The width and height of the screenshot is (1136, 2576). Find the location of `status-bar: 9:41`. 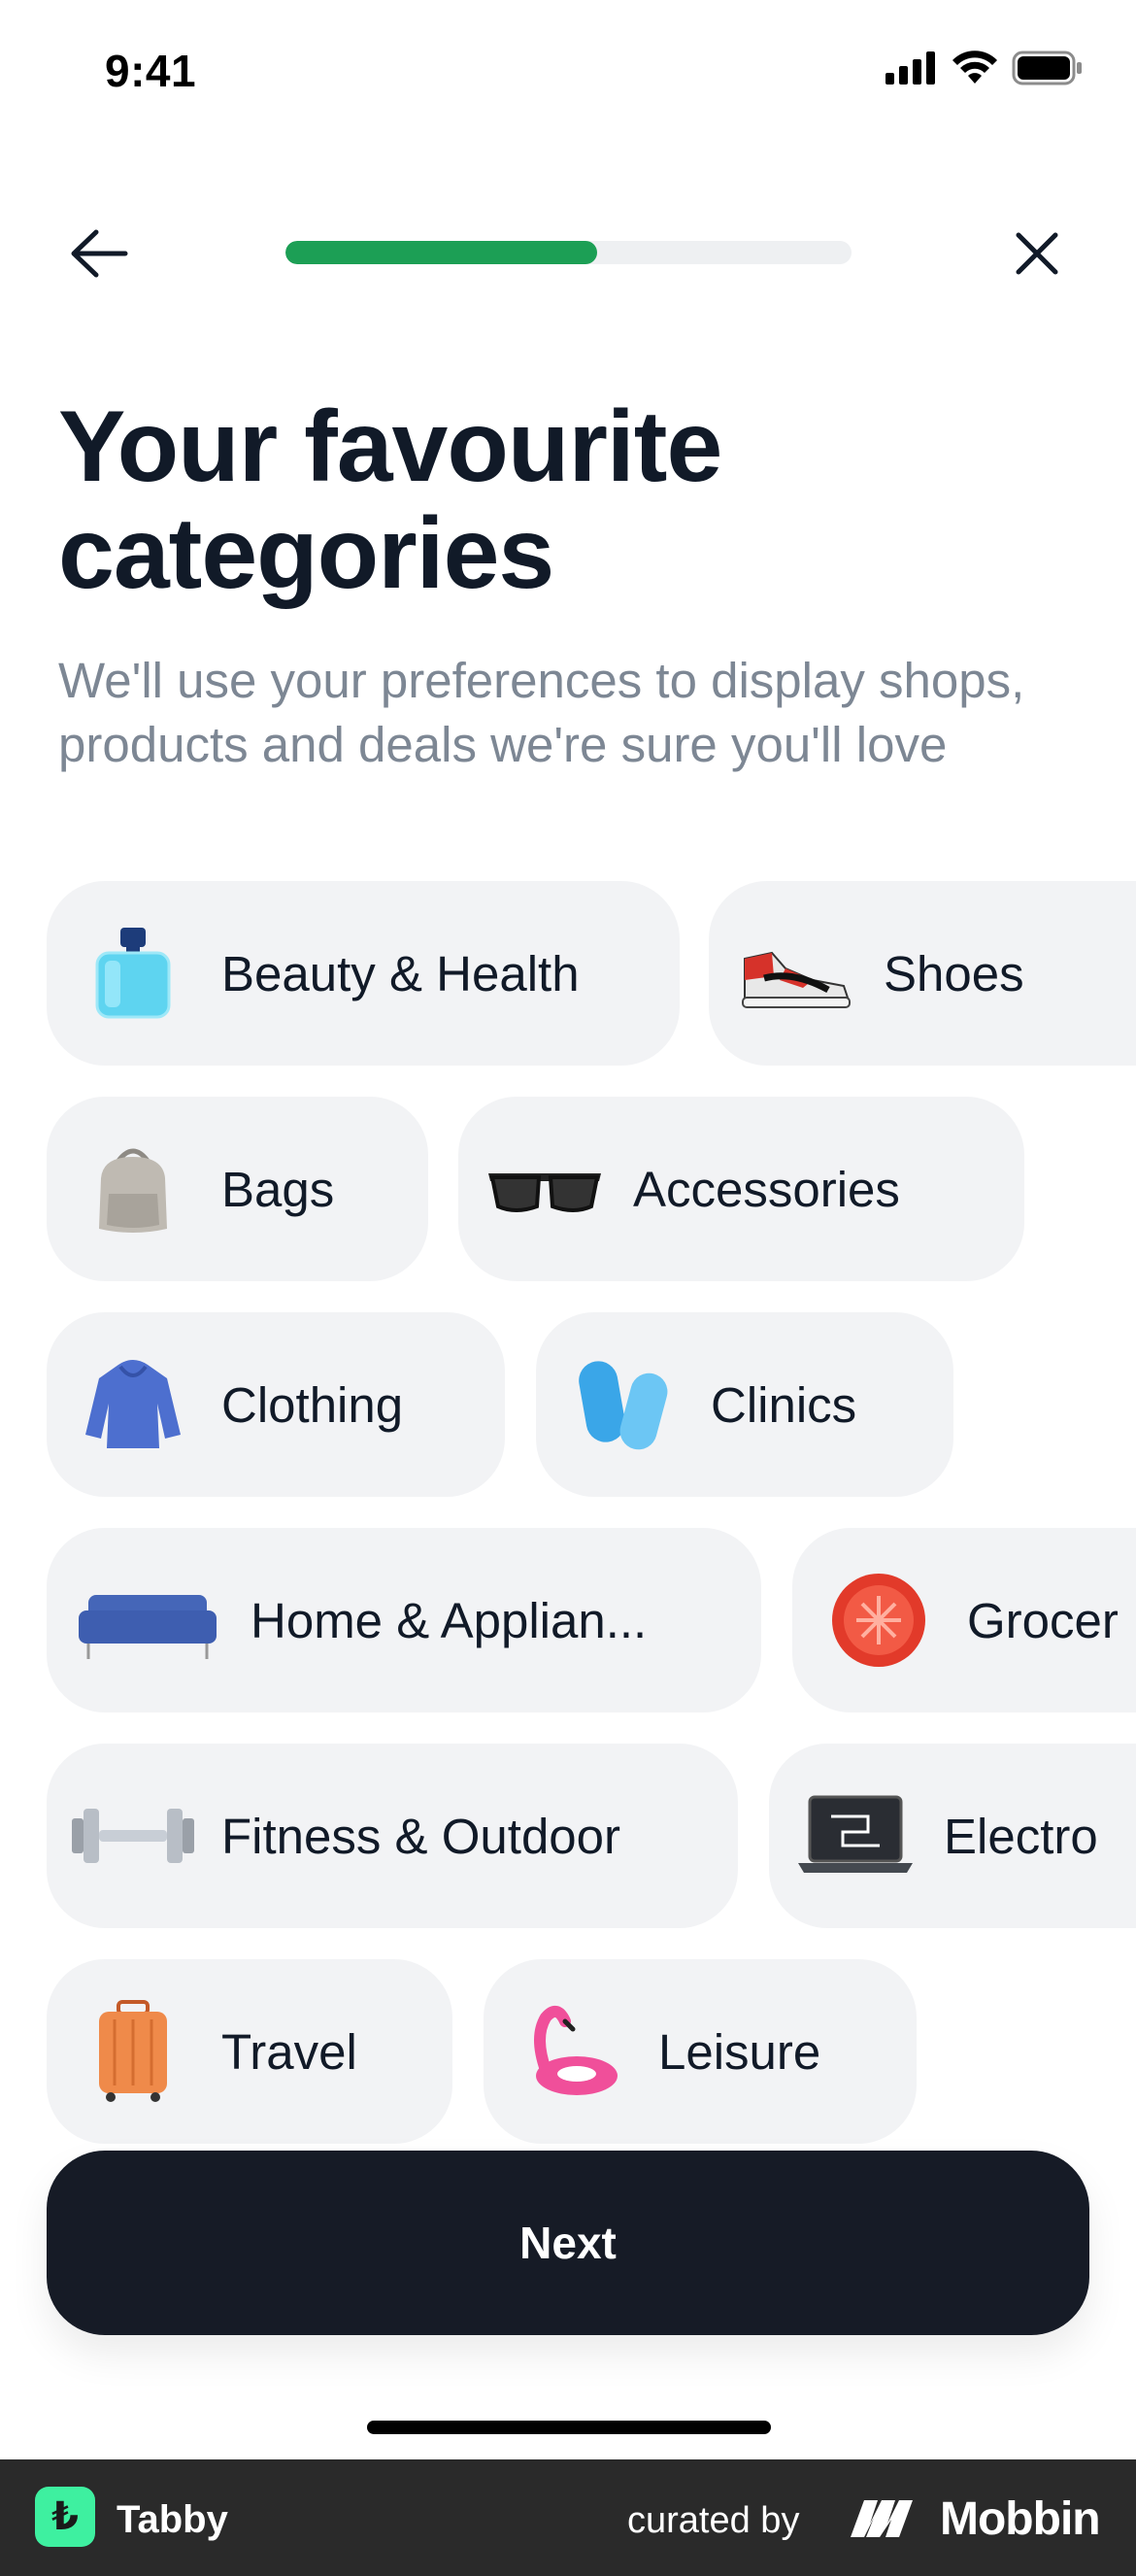

status-bar: 9:41 is located at coordinates (568, 73).